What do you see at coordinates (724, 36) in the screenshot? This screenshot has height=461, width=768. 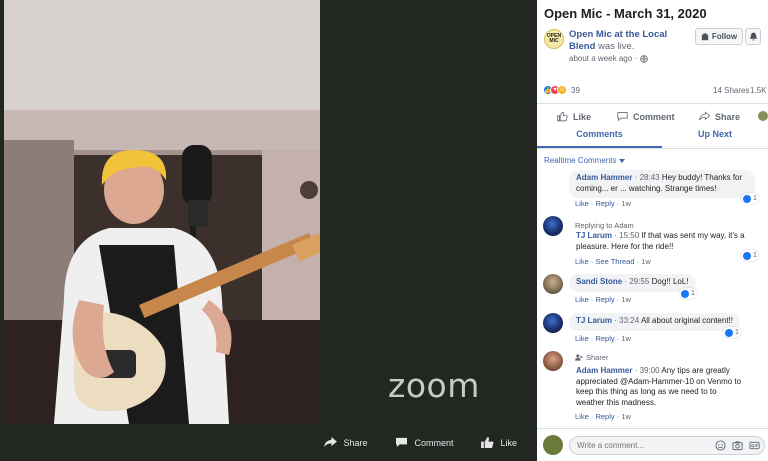 I see `follow-label: Follow` at bounding box center [724, 36].